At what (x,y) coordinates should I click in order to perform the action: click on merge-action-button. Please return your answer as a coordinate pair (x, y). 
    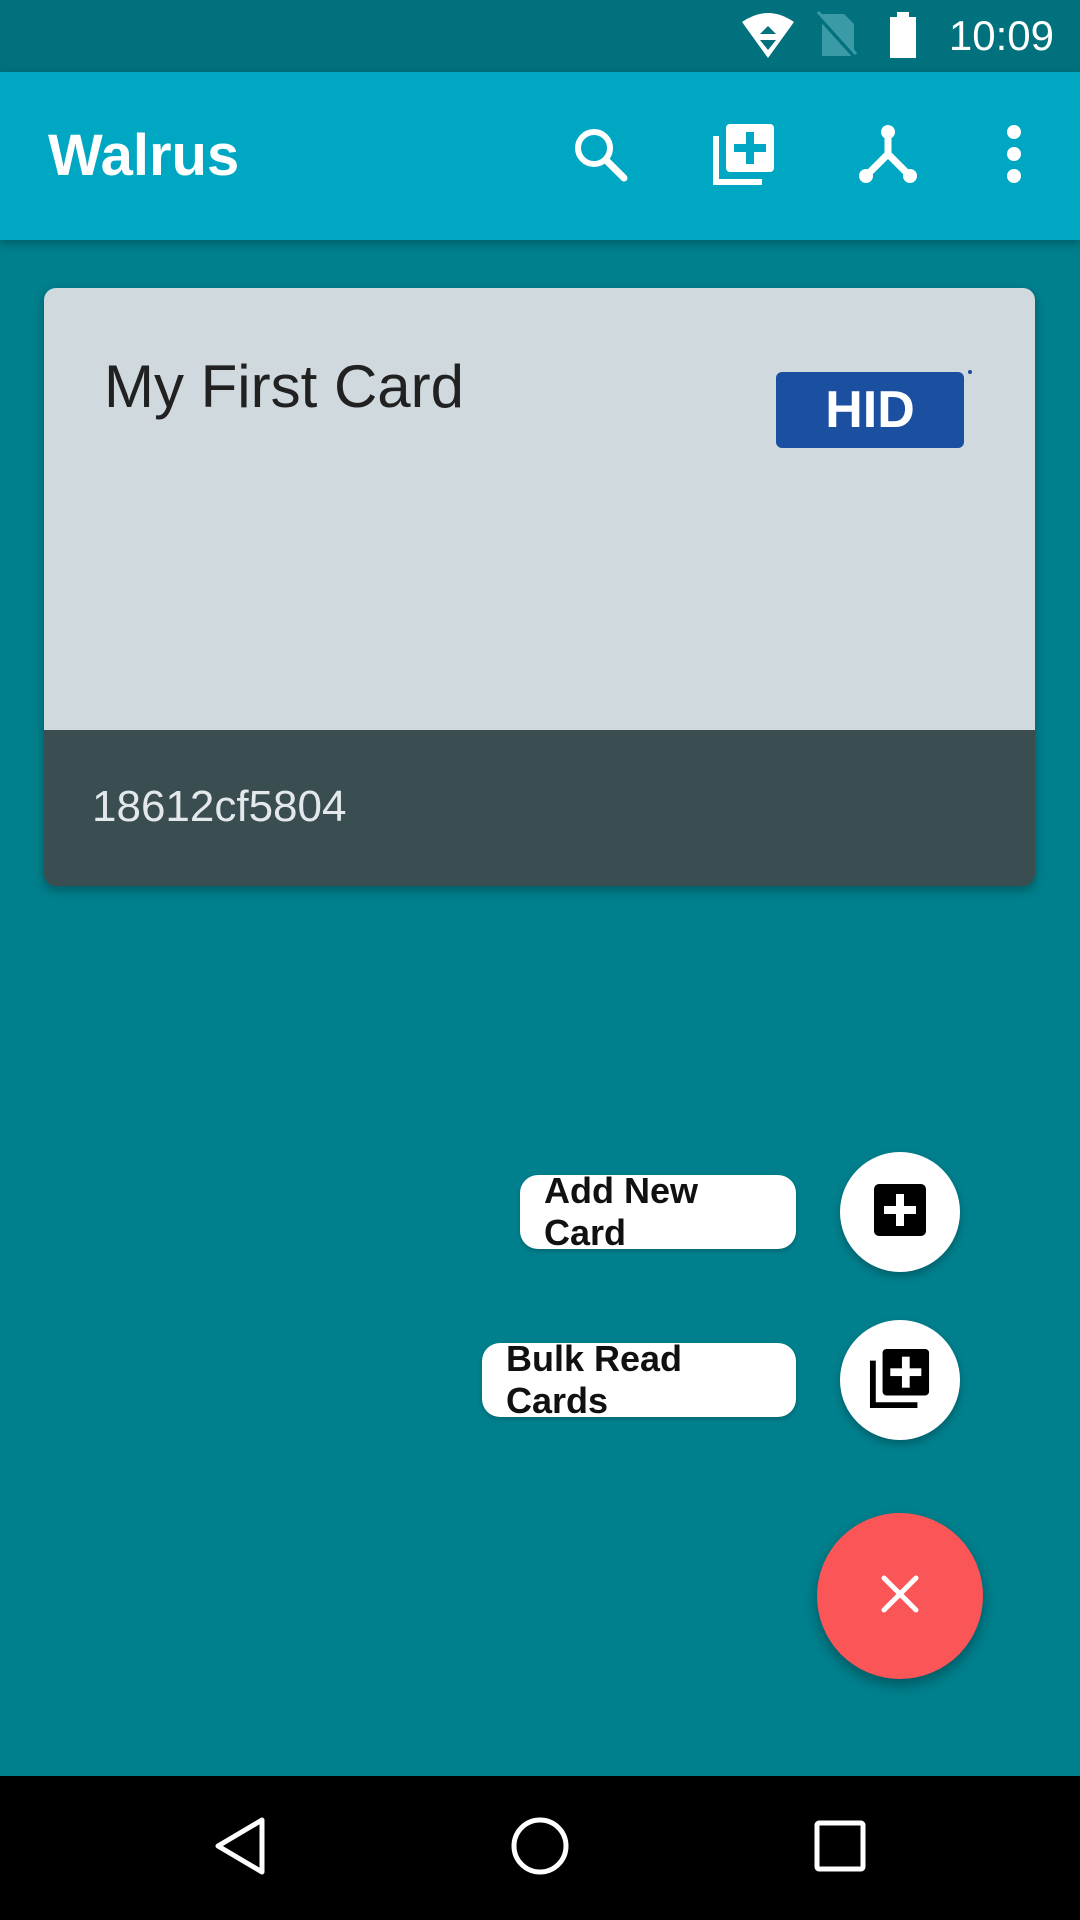
    Looking at the image, I should click on (888, 156).